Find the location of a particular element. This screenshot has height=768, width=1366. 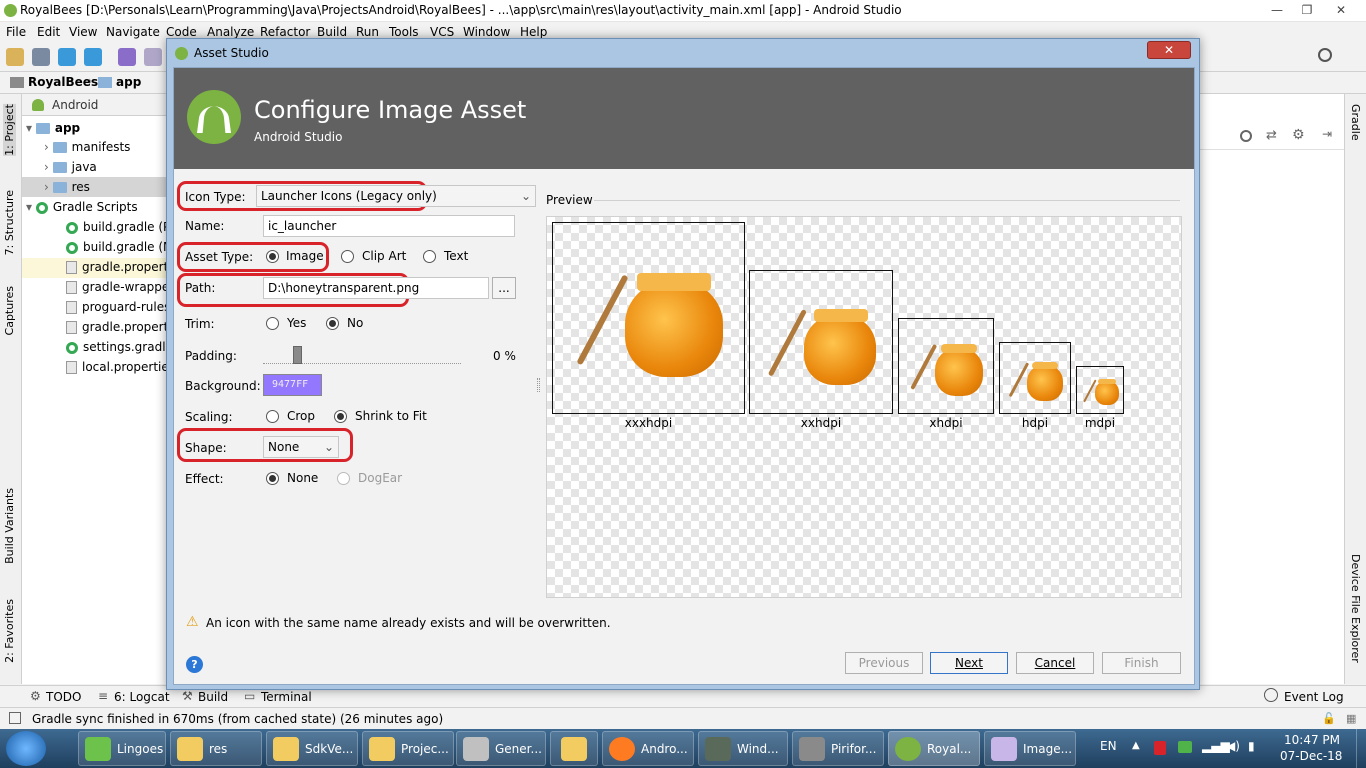

scaling-shrink-radio is located at coordinates (340, 416).